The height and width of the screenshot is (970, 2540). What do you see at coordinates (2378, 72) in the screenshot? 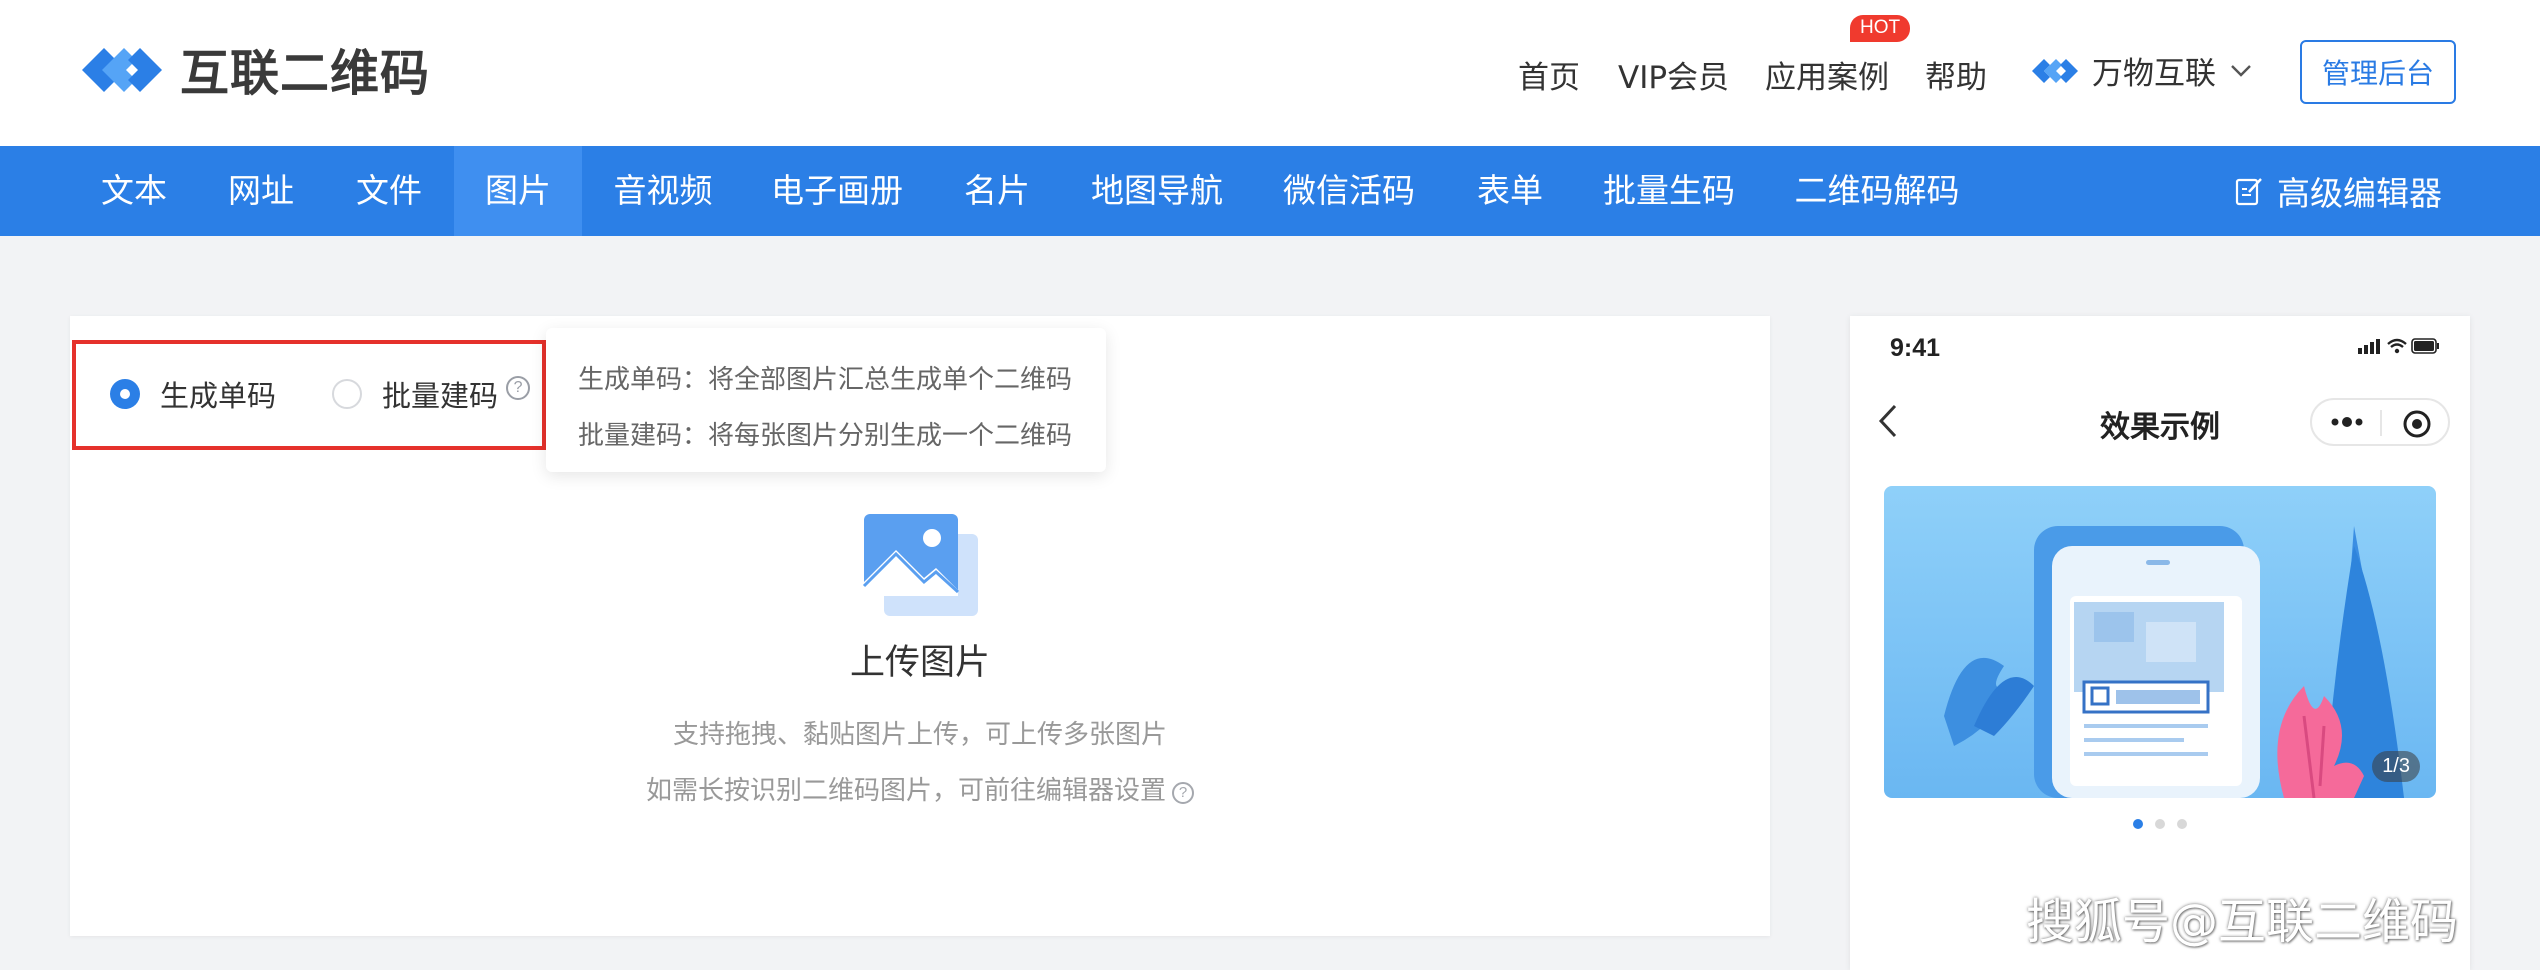
I see `admin-console-button: 管理后台` at bounding box center [2378, 72].